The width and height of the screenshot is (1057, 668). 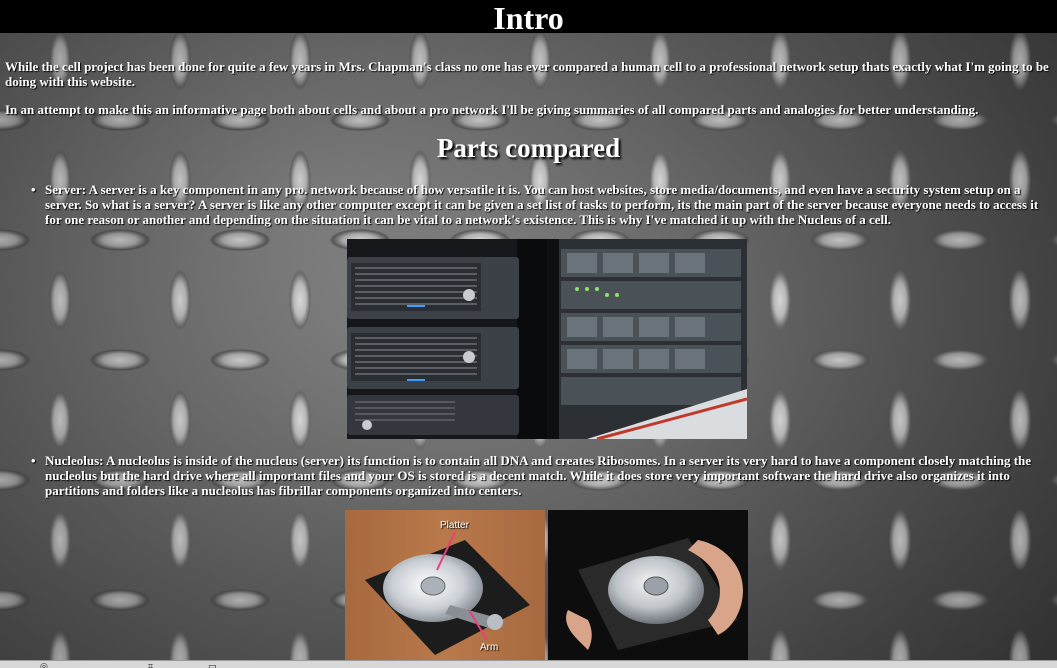 I want to click on status-icon: ◎, so click(x=44, y=664).